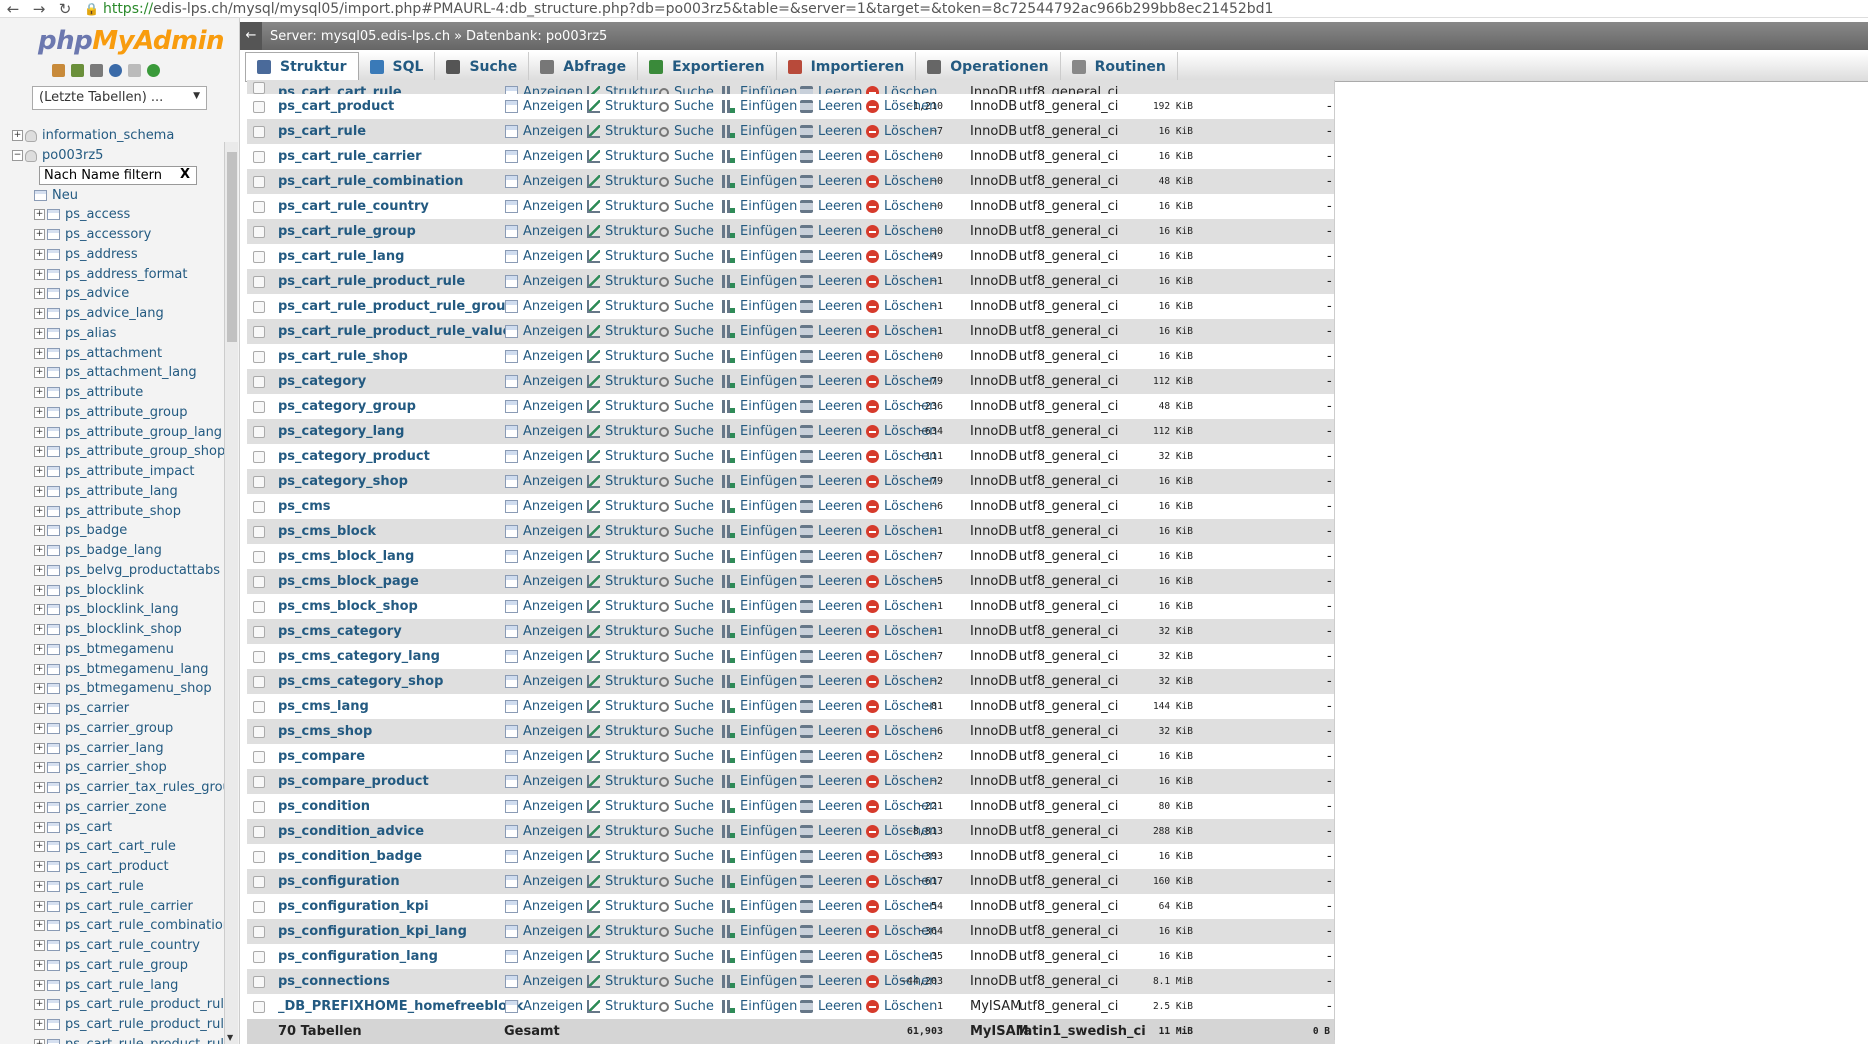 The image size is (1868, 1044). I want to click on action-loeschen: Löschen, so click(901, 89).